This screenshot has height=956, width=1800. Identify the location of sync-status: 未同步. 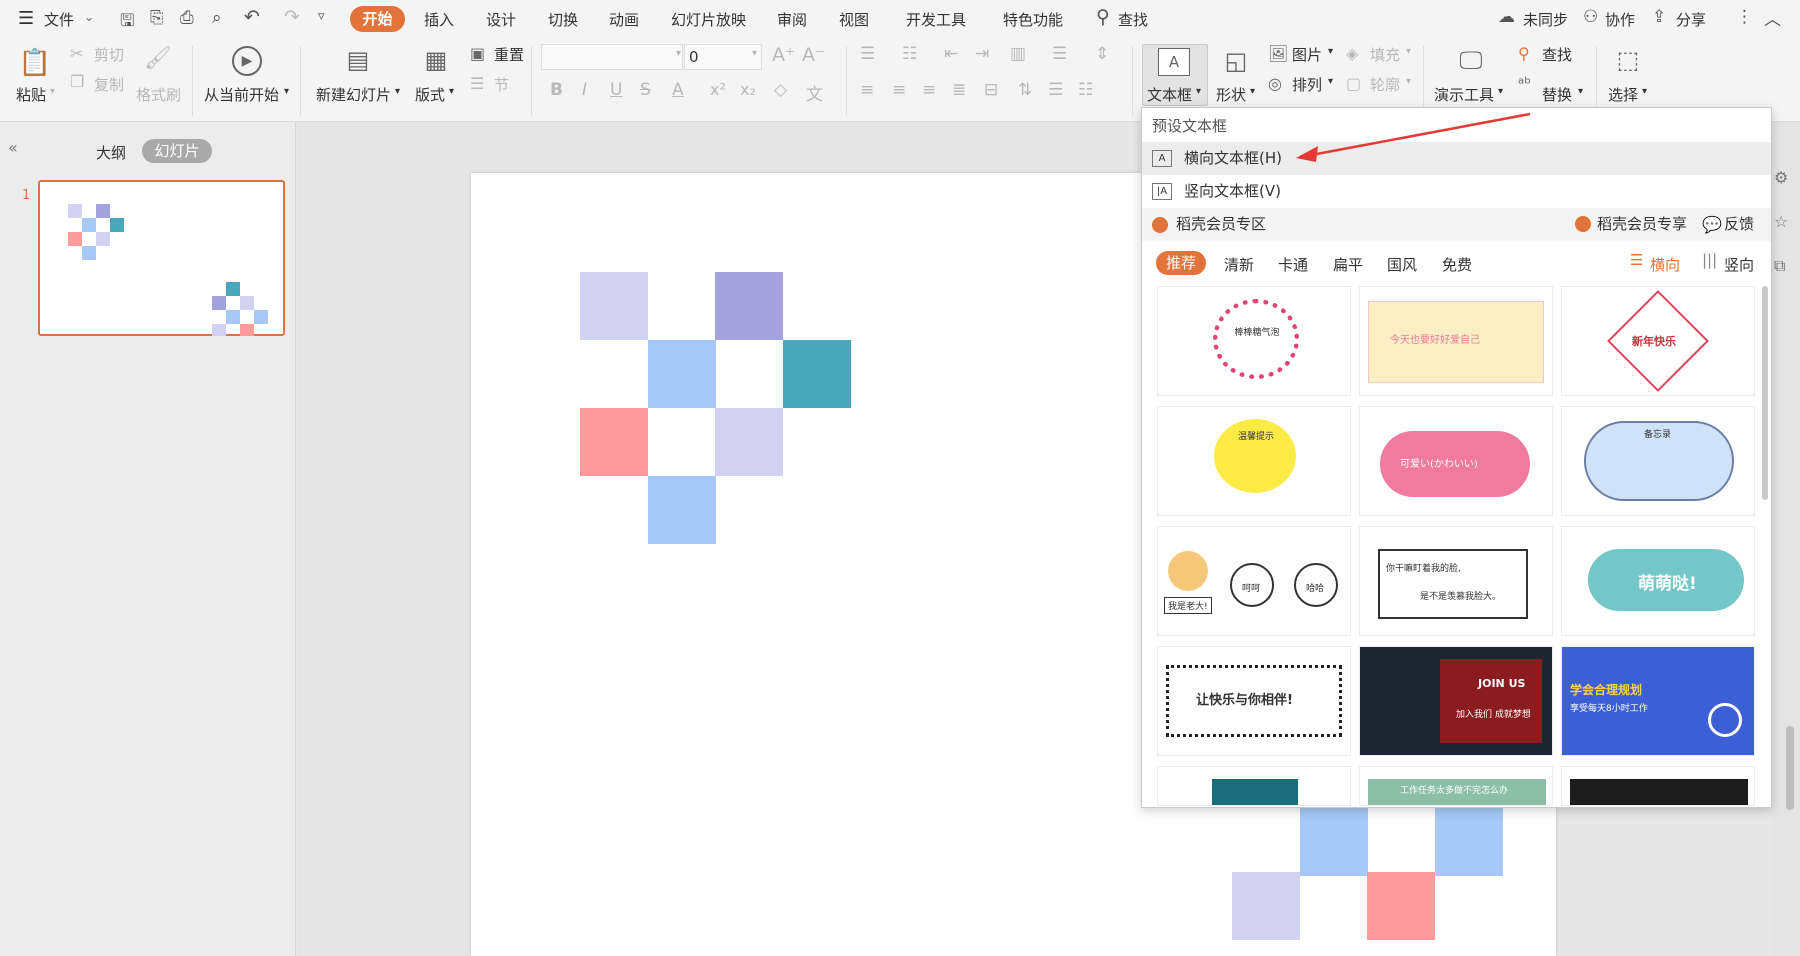
(1545, 19).